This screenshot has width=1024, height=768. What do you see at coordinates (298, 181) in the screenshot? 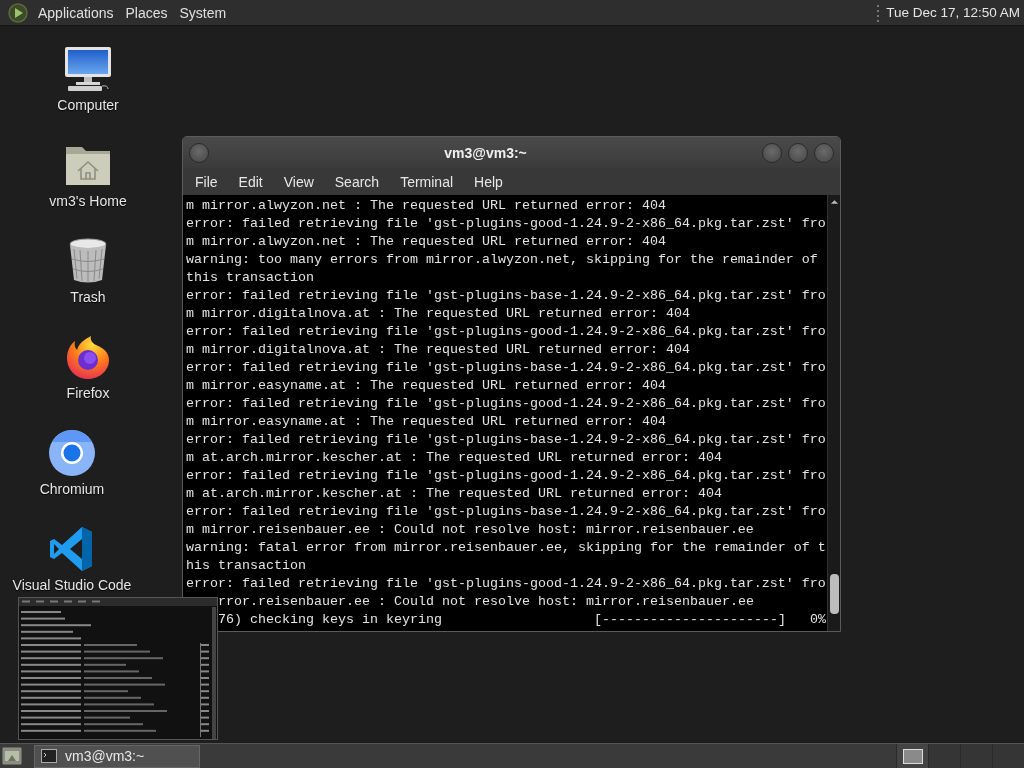
I see `menu-item: View` at bounding box center [298, 181].